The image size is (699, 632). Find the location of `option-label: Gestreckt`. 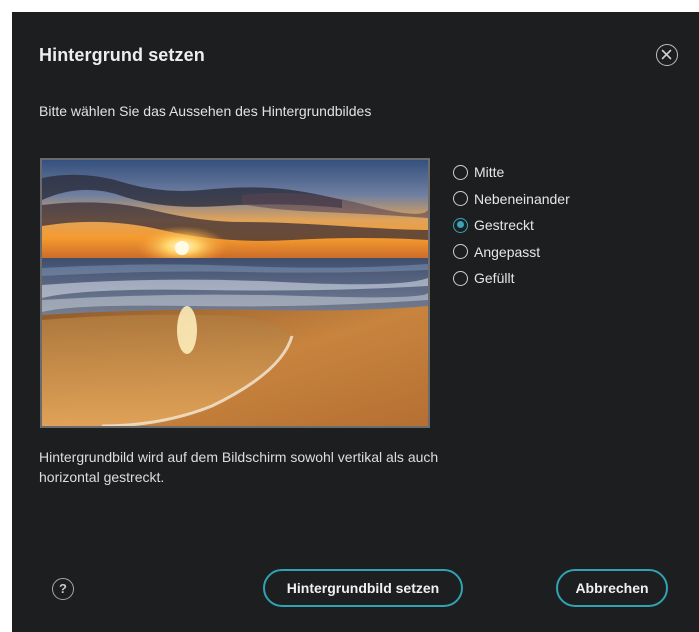

option-label: Gestreckt is located at coordinates (504, 225).